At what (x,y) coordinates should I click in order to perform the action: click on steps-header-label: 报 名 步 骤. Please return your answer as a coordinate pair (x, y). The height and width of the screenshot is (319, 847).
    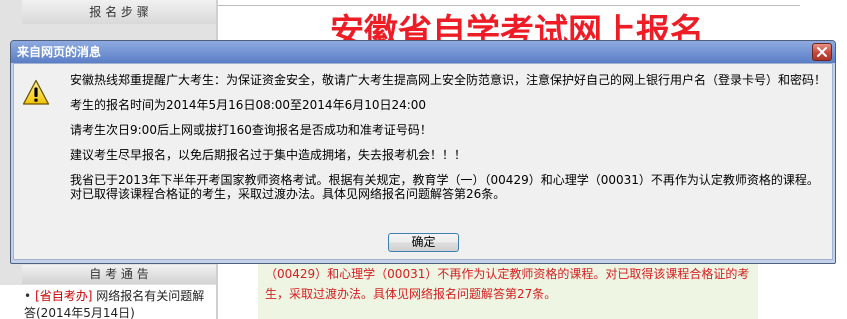
    Looking at the image, I should click on (119, 12).